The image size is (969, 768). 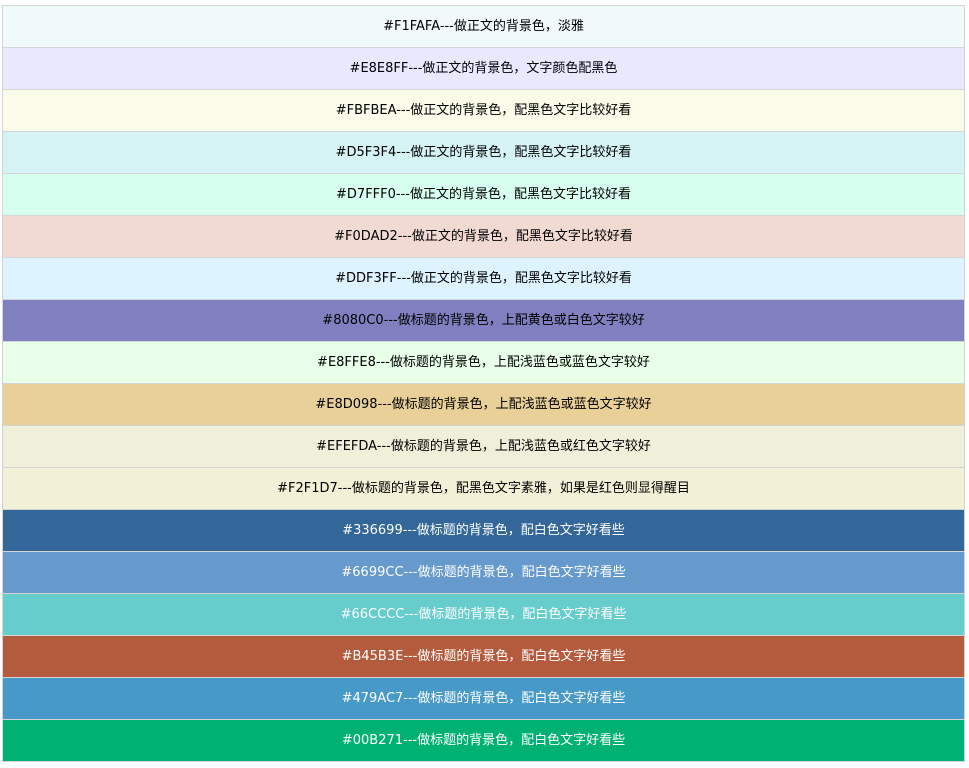 I want to click on color-row: #DDF3FF---做正文的背景色，配黑色文字比较好看, so click(x=483, y=278).